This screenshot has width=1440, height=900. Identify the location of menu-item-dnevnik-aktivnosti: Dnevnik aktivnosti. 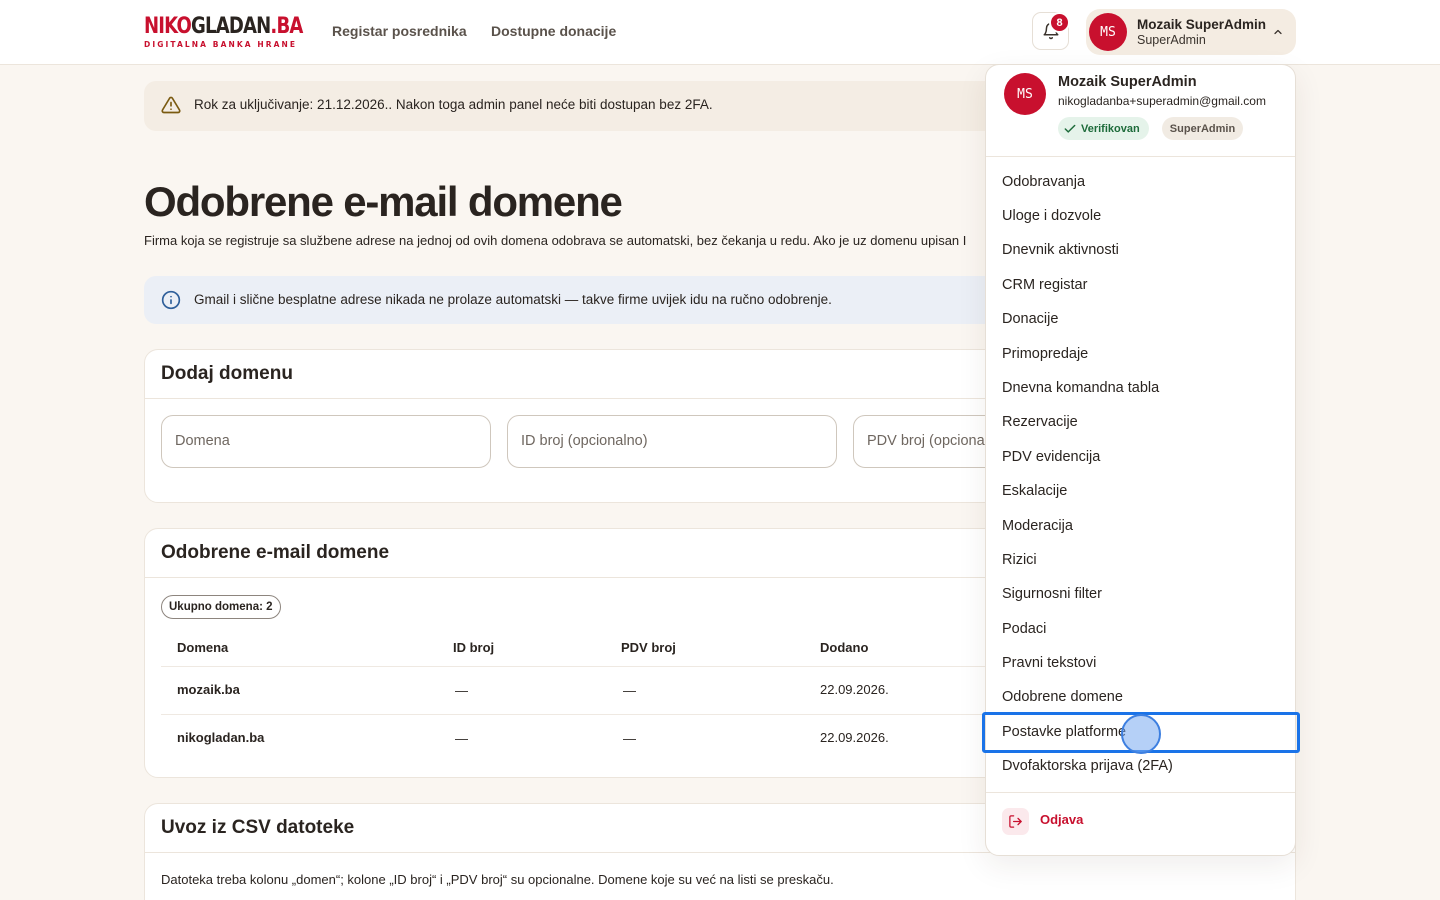
(1060, 250).